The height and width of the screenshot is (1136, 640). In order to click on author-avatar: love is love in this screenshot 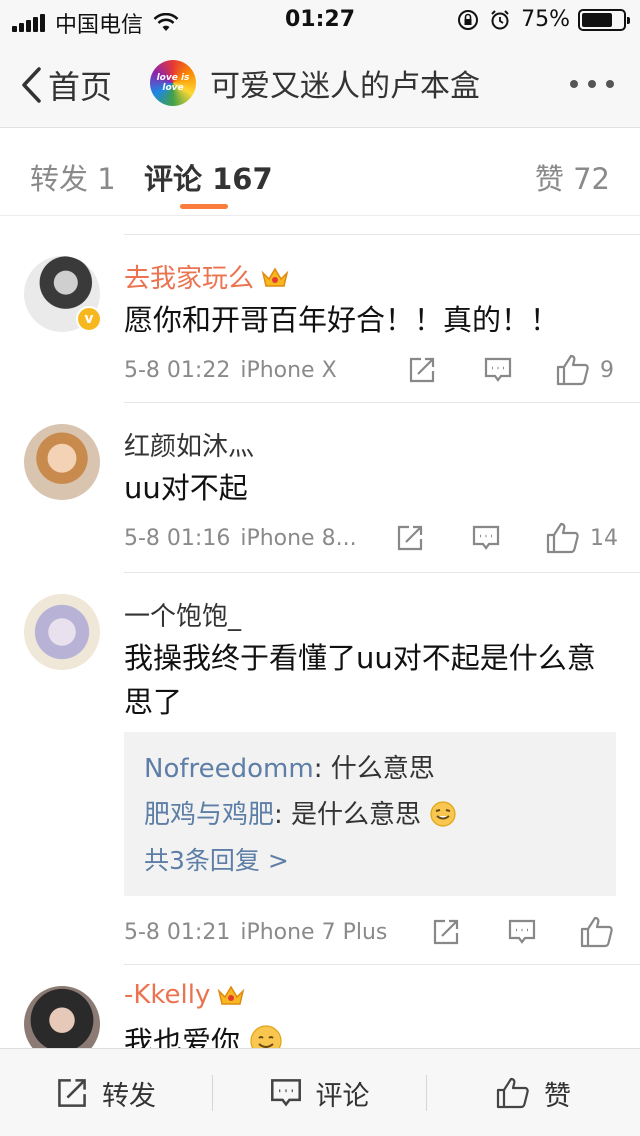, I will do `click(173, 83)`.